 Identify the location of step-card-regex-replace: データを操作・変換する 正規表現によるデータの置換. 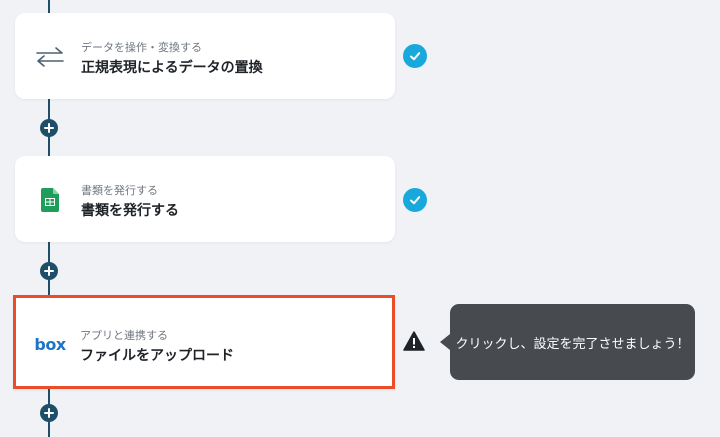
(205, 56).